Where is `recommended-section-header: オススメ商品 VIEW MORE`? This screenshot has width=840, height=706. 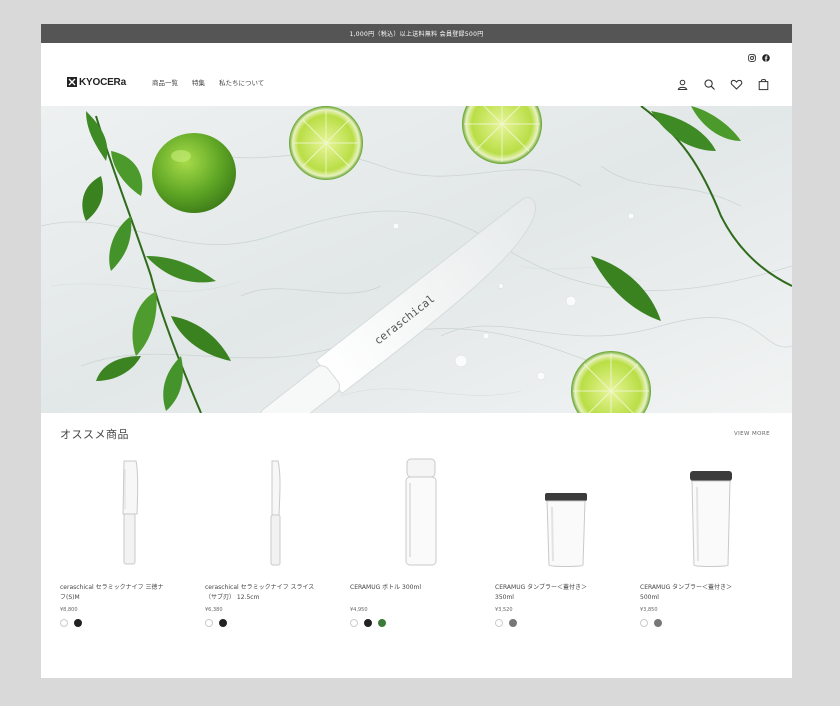
recommended-section-header: オススメ商品 VIEW MORE is located at coordinates (416, 434).